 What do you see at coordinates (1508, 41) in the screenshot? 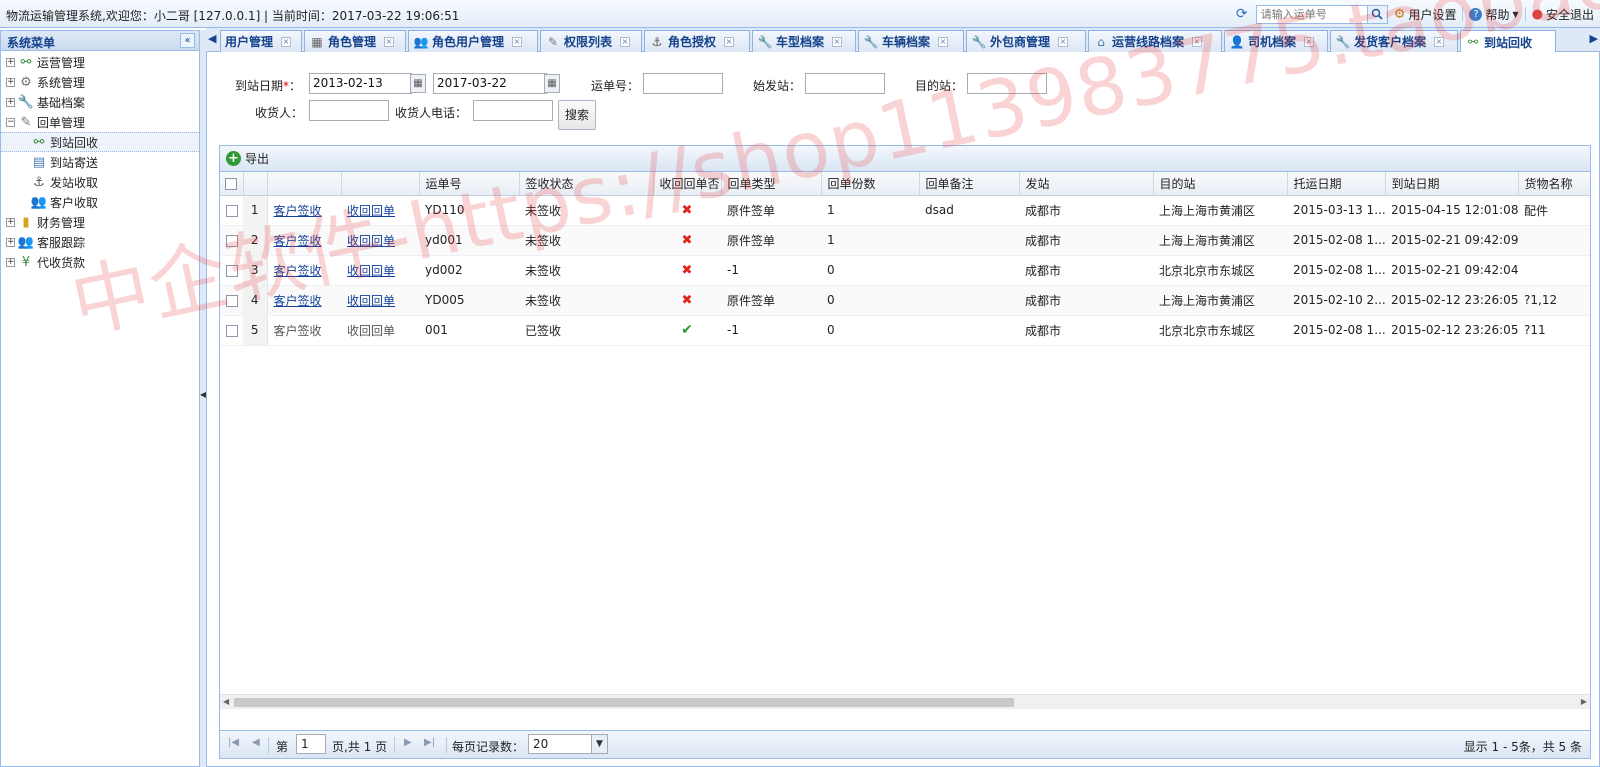
I see `tab-arrival-recovery: ⚯ 到站回收` at bounding box center [1508, 41].